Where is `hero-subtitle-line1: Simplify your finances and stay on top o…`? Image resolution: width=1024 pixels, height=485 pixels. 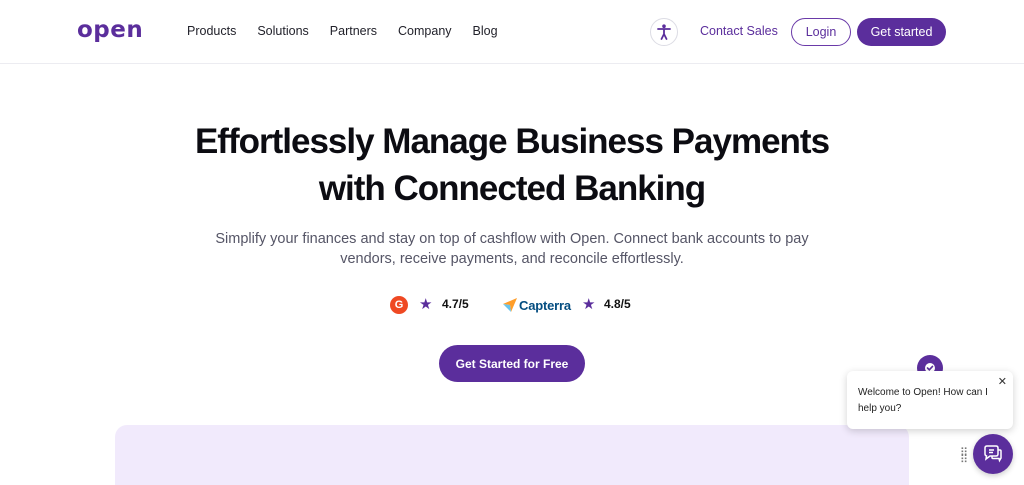
hero-subtitle-line1: Simplify your finances and stay on top o… is located at coordinates (512, 239).